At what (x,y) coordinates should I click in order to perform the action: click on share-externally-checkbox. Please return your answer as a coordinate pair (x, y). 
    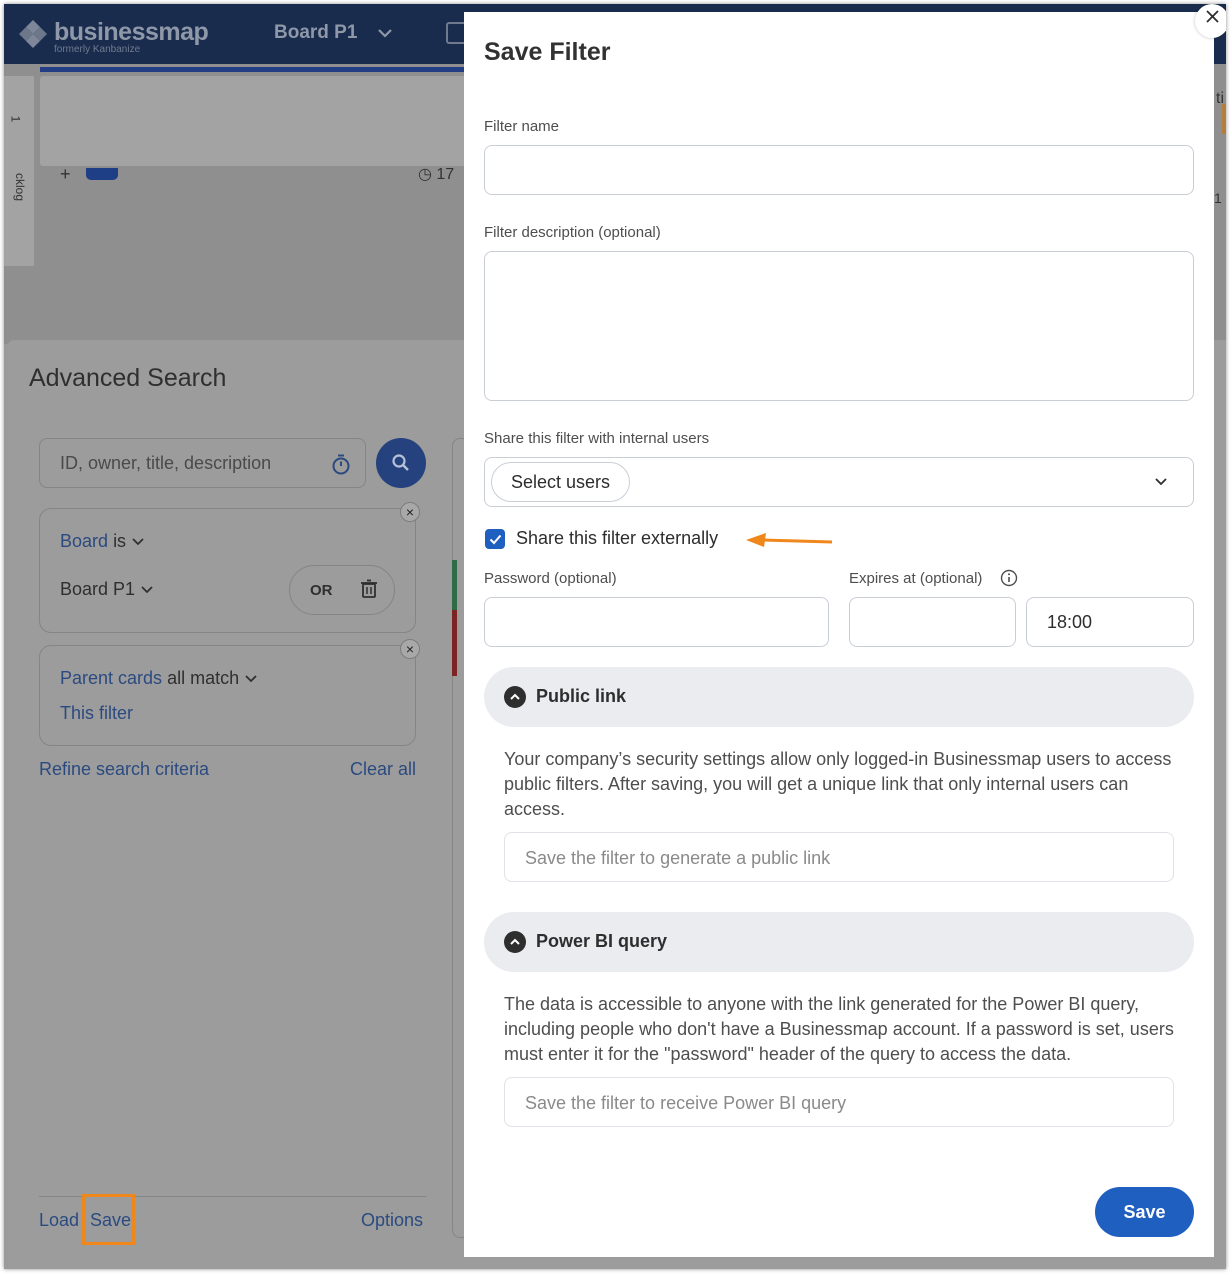
    Looking at the image, I should click on (495, 539).